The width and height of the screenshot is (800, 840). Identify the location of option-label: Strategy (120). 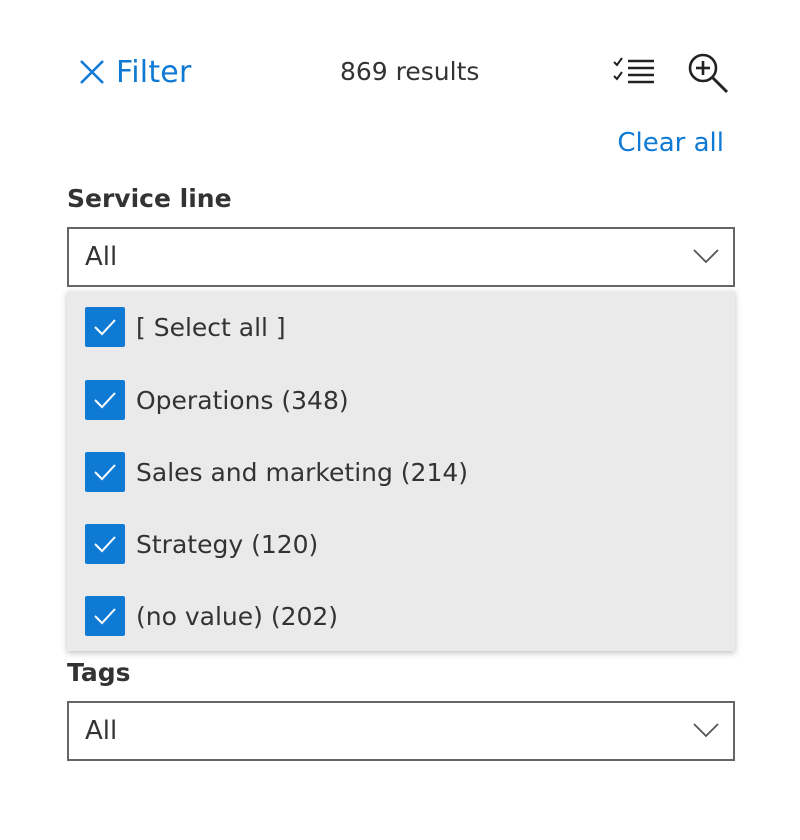
(227, 544).